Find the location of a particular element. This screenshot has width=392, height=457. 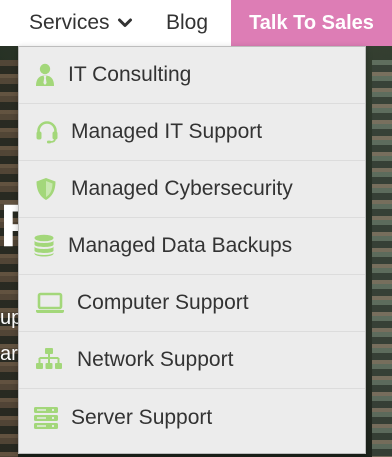

dropdown-item-label: IT Consulting is located at coordinates (130, 74).